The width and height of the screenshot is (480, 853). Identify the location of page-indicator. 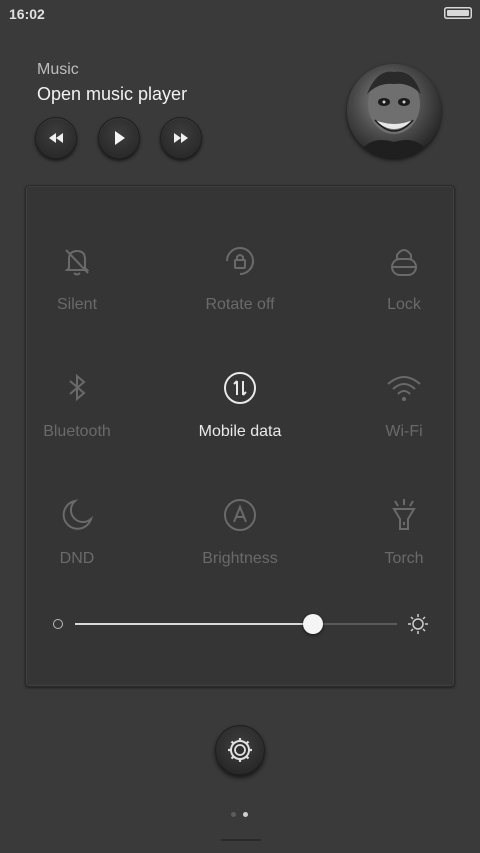
(240, 815).